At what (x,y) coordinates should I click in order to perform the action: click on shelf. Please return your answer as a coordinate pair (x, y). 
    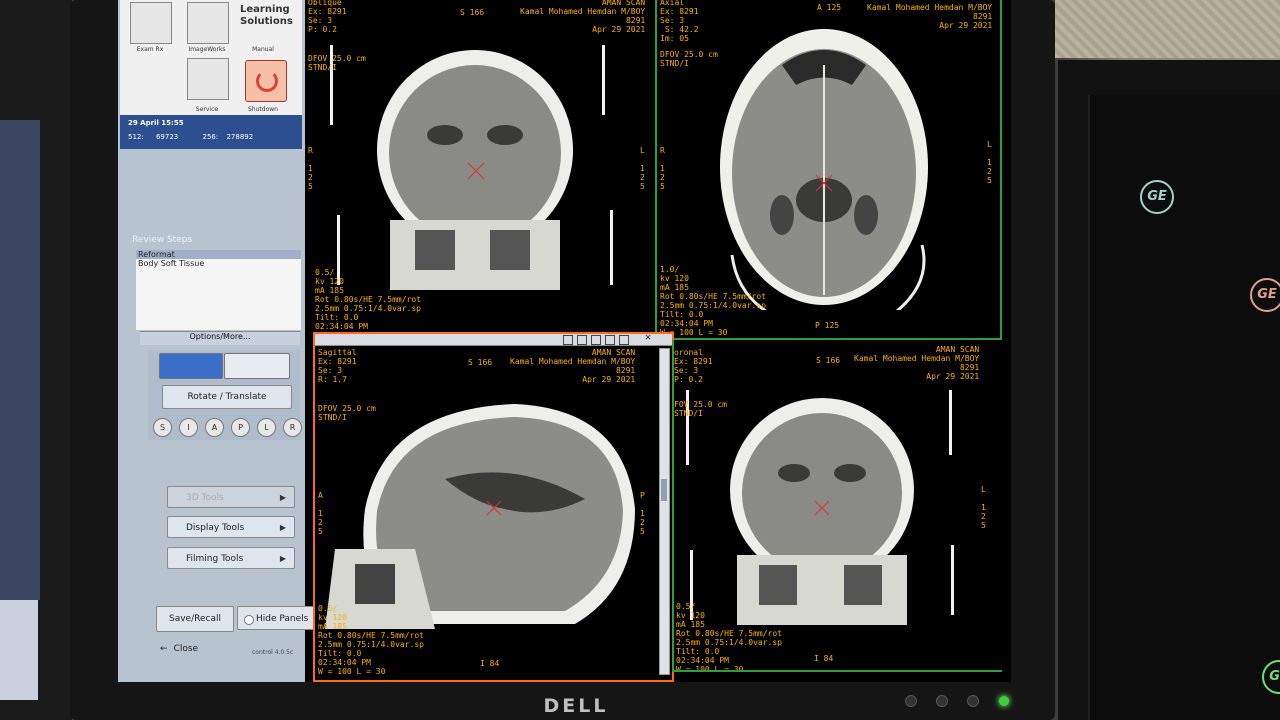
    Looking at the image, I should click on (1167, 29).